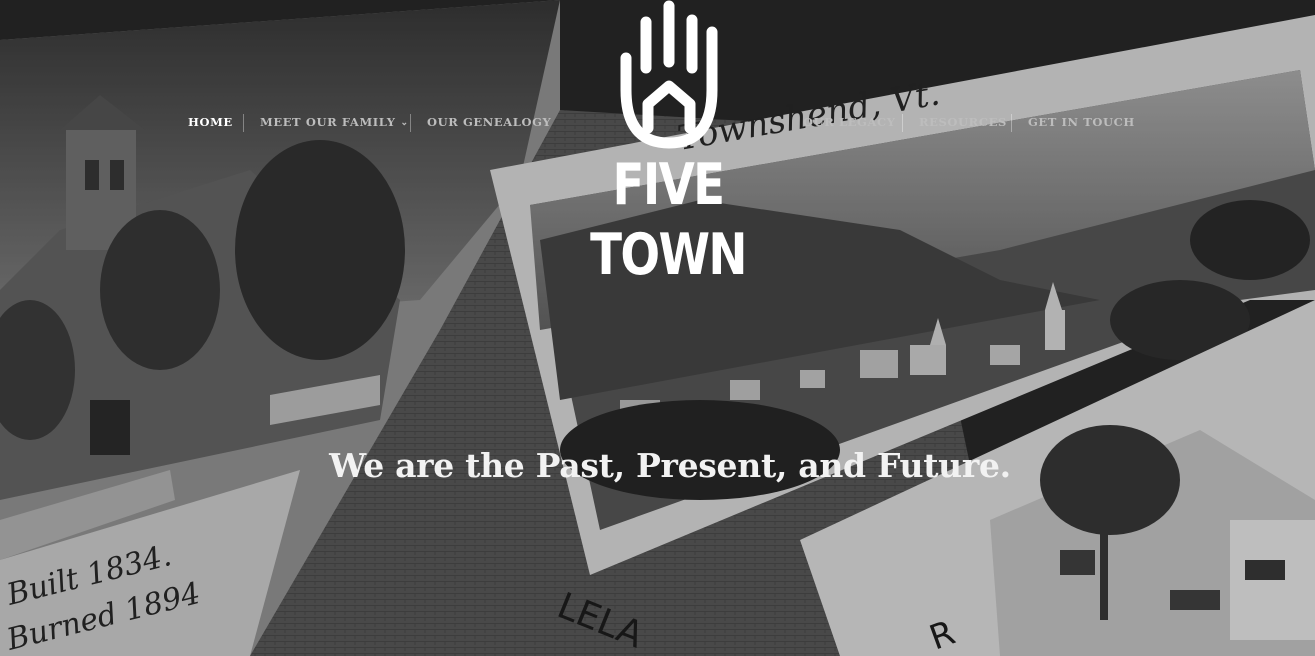 This screenshot has height=656, width=1315. Describe the element at coordinates (489, 122) in the screenshot. I see `nav-our-genealogy: OUR GENEALOGY` at that location.